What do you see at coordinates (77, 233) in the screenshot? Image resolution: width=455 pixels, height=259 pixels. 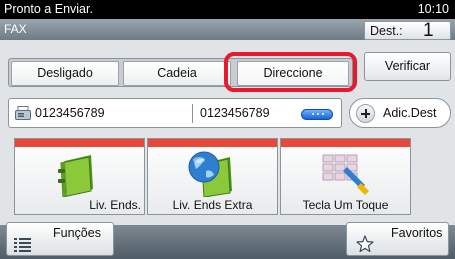 I see `functions-label: Funções` at bounding box center [77, 233].